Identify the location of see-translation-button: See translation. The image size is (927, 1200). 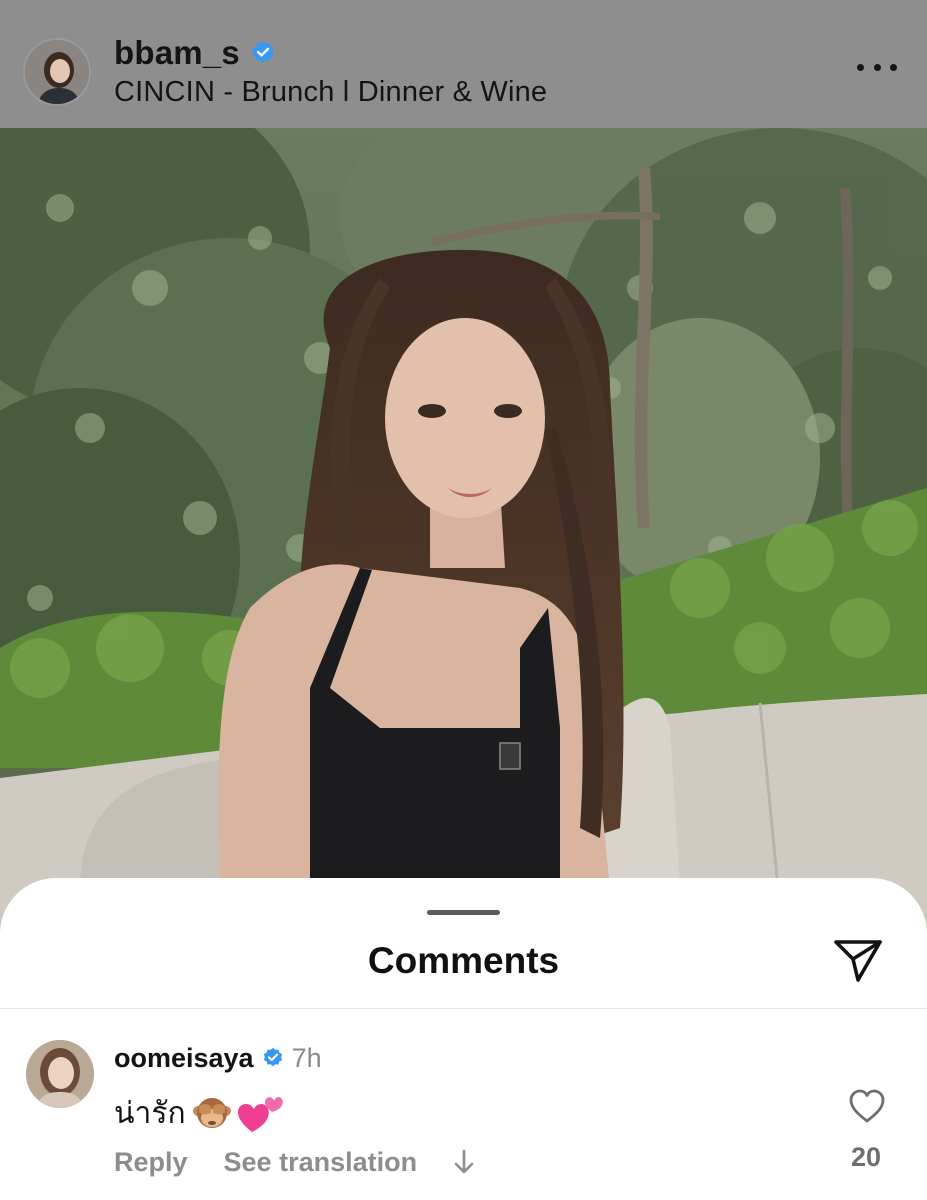
(321, 1162).